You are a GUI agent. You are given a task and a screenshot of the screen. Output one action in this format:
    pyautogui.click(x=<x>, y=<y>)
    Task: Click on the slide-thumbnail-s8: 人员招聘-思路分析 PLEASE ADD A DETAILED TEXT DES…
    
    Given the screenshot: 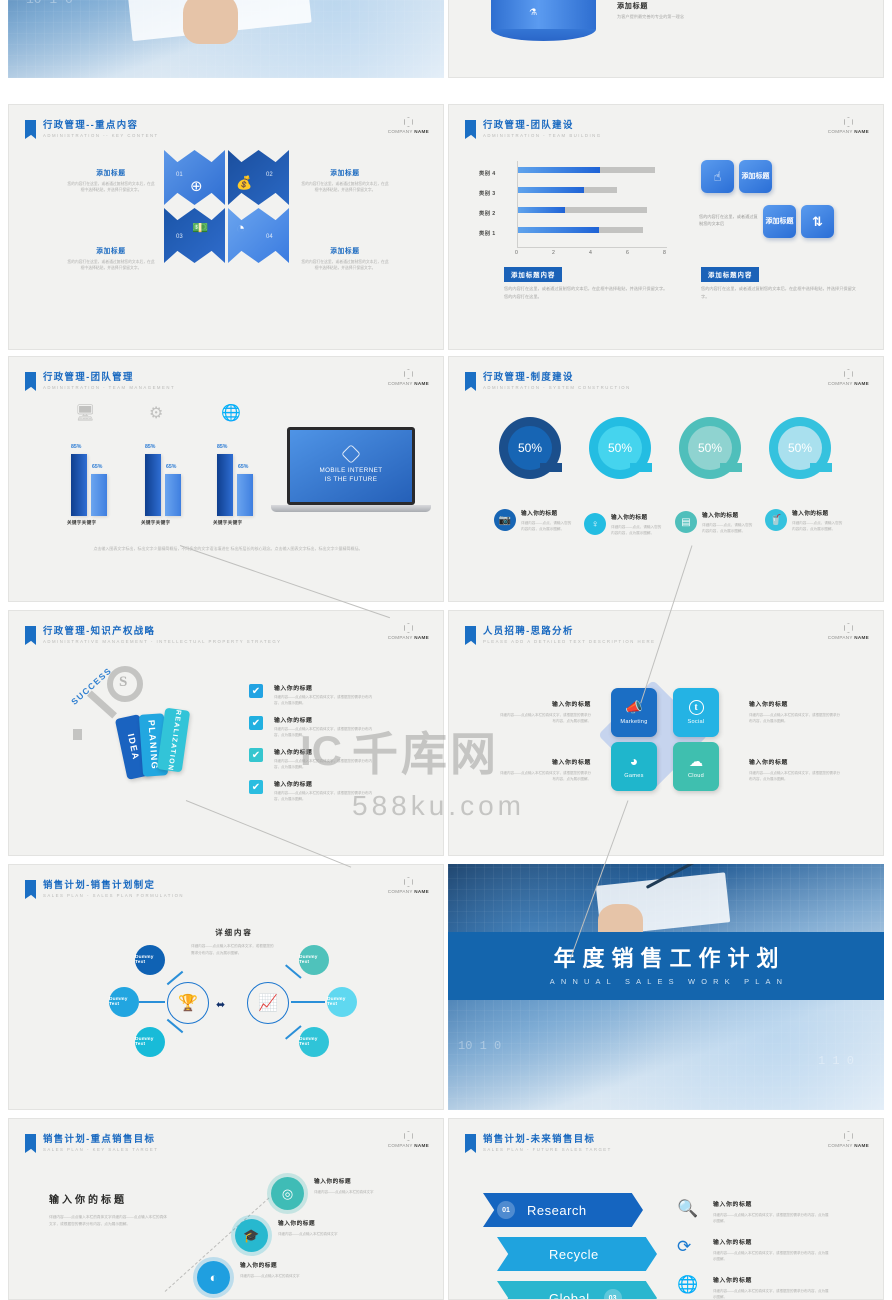 What is the action you would take?
    pyautogui.click(x=666, y=733)
    